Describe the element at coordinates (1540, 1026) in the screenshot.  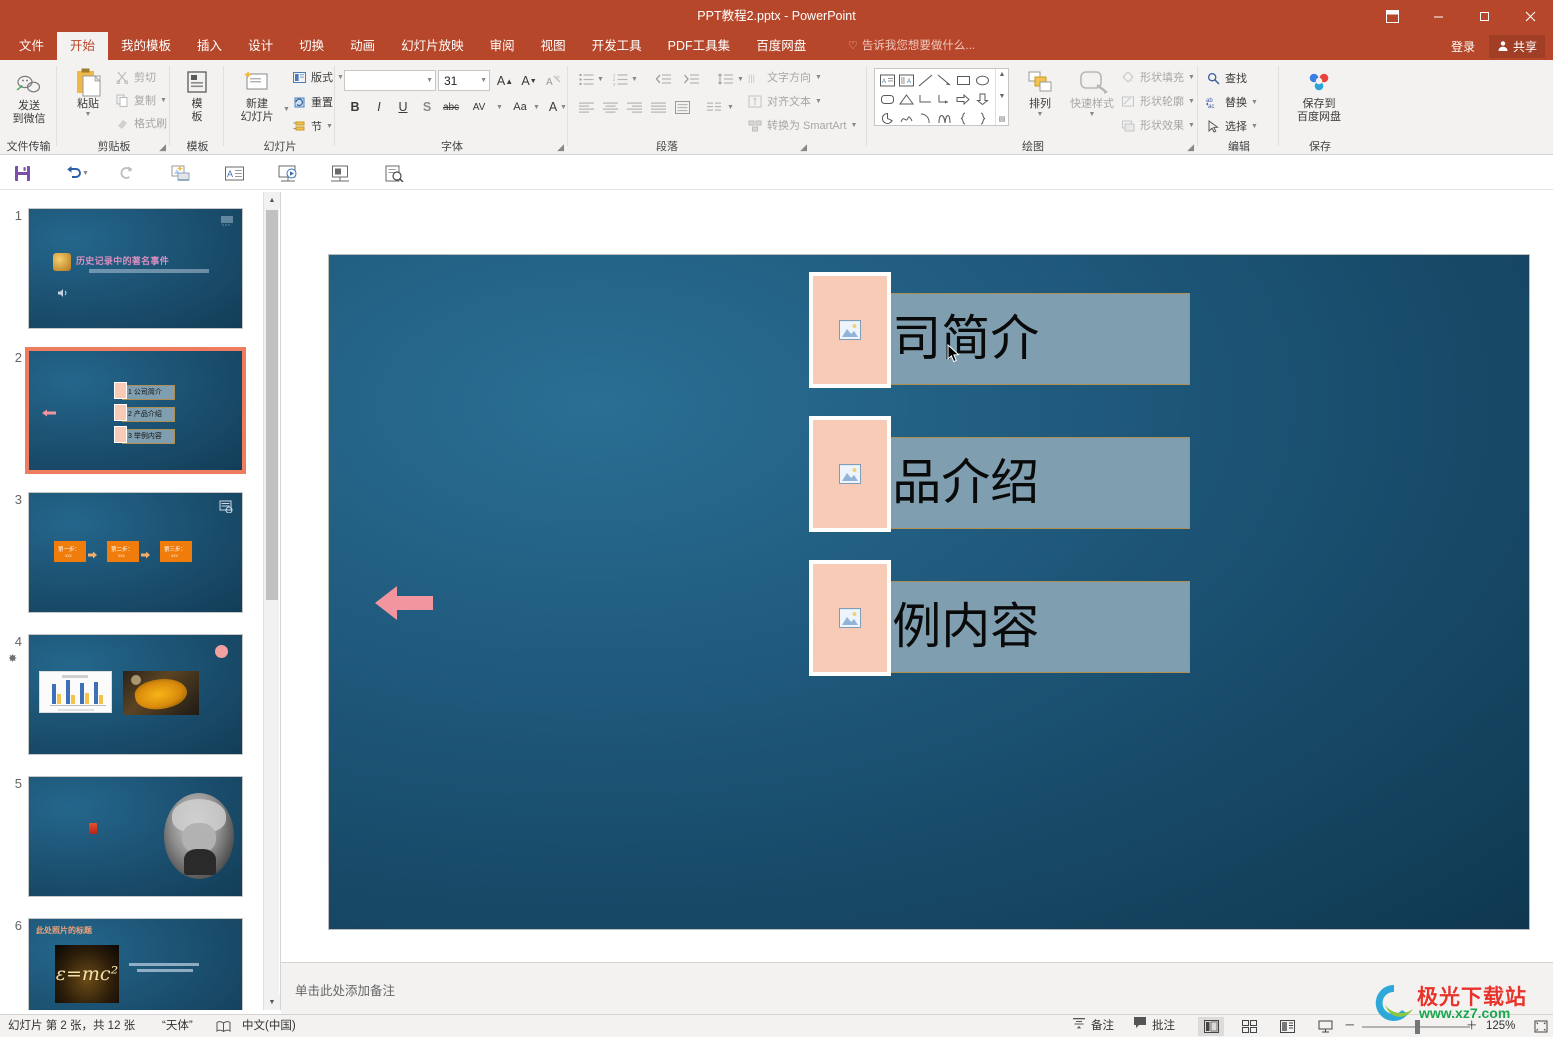
I see `fit-slide-to-window-button` at that location.